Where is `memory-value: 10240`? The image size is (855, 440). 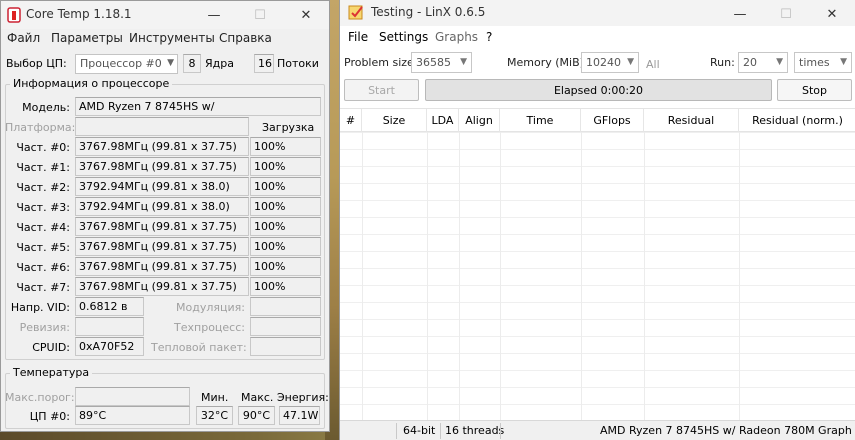
memory-value: 10240 is located at coordinates (603, 62).